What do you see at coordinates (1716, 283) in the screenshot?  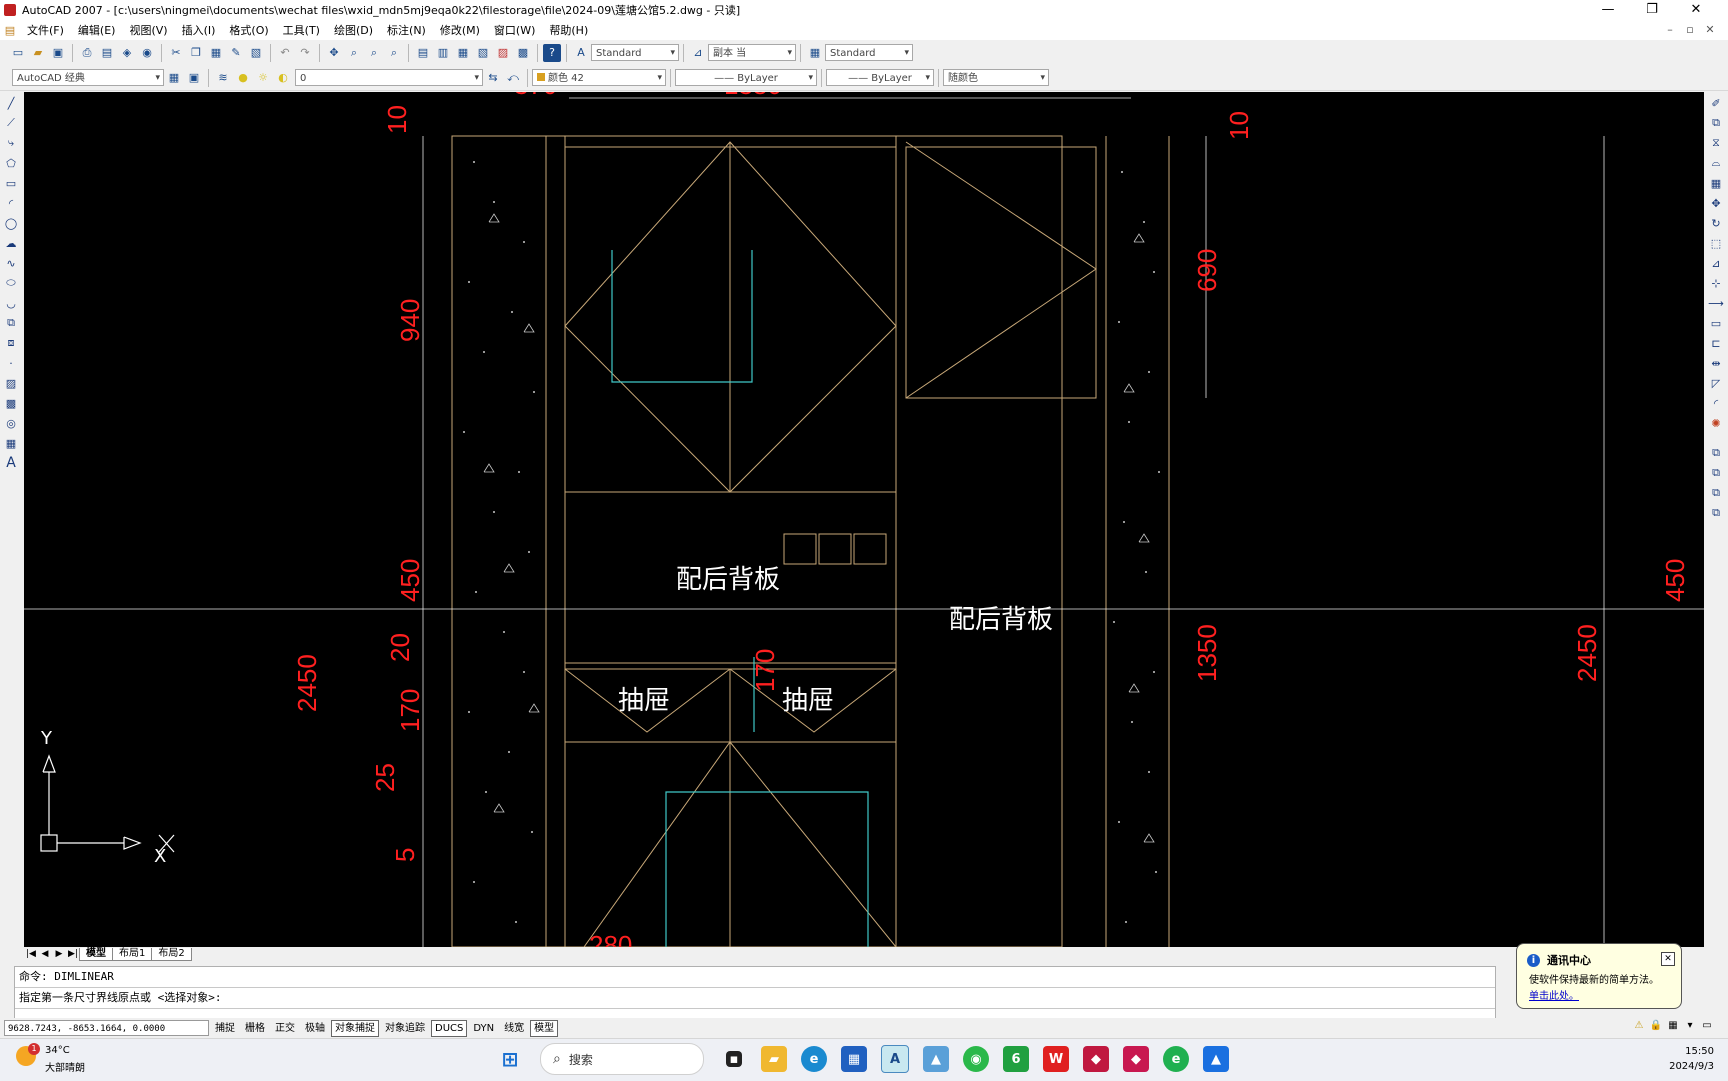 I see `trim-icon: ⊹` at bounding box center [1716, 283].